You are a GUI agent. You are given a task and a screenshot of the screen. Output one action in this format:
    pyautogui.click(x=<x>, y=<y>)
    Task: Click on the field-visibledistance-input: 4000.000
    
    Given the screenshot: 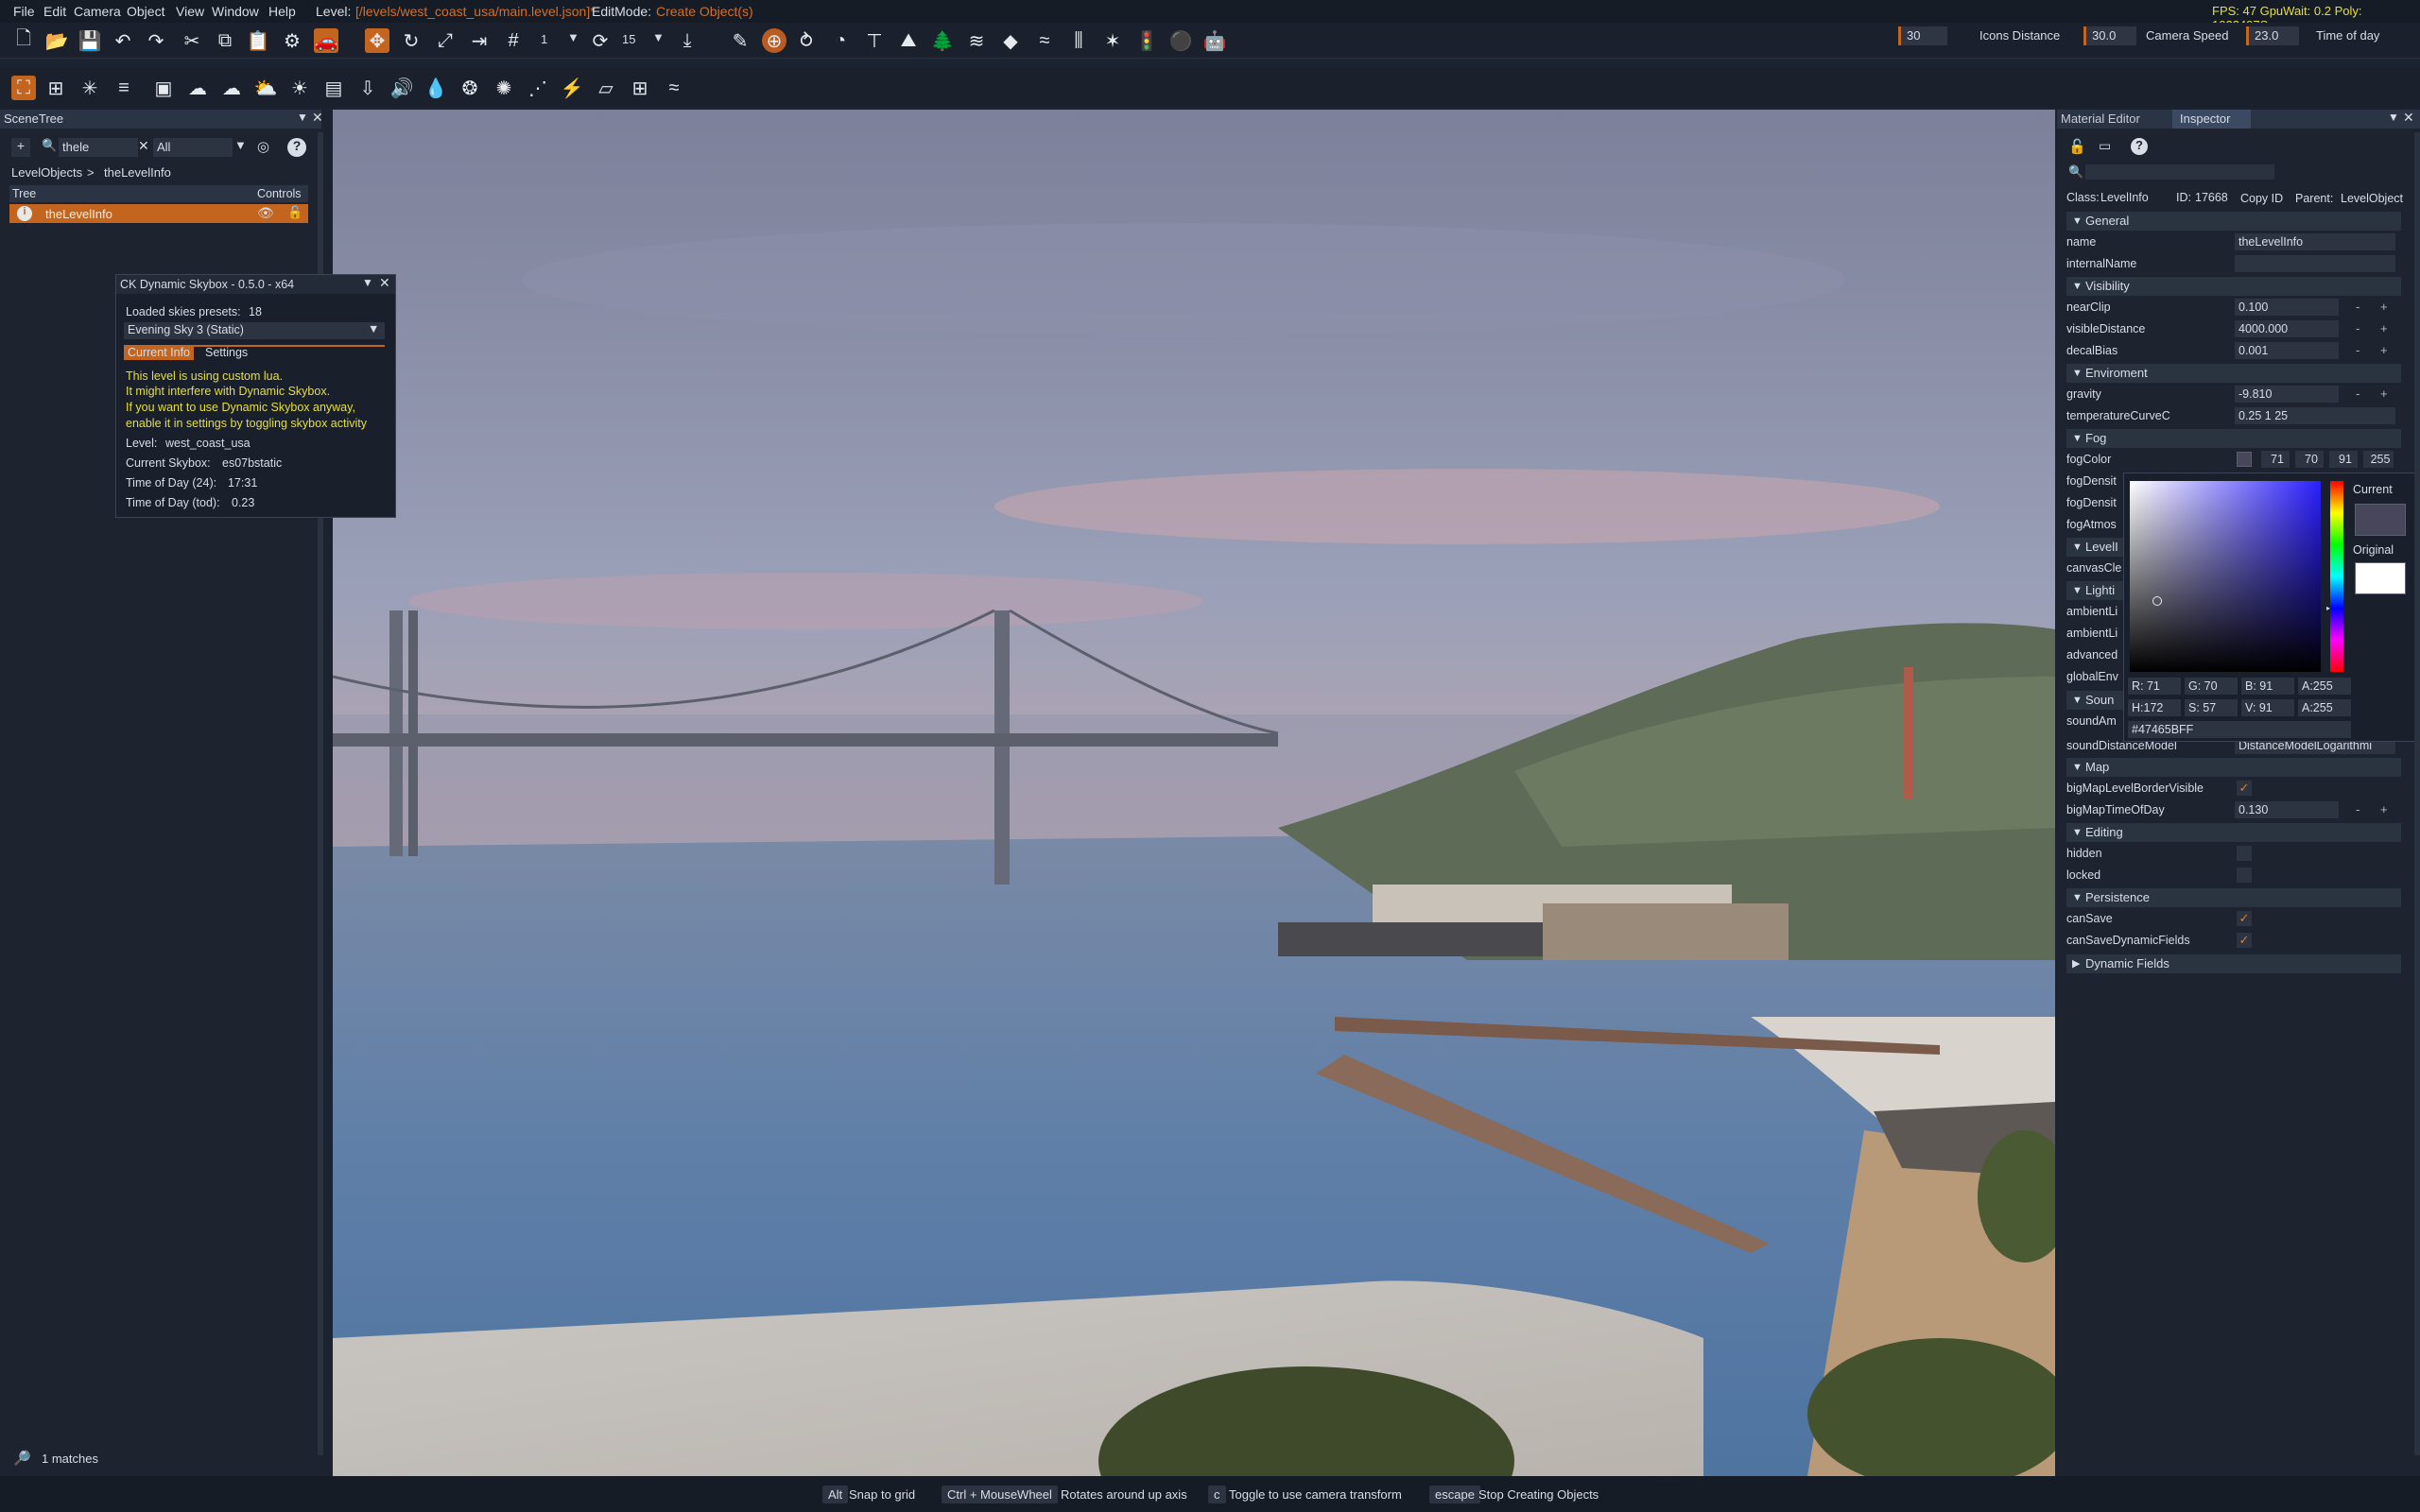 What is the action you would take?
    pyautogui.click(x=2287, y=328)
    